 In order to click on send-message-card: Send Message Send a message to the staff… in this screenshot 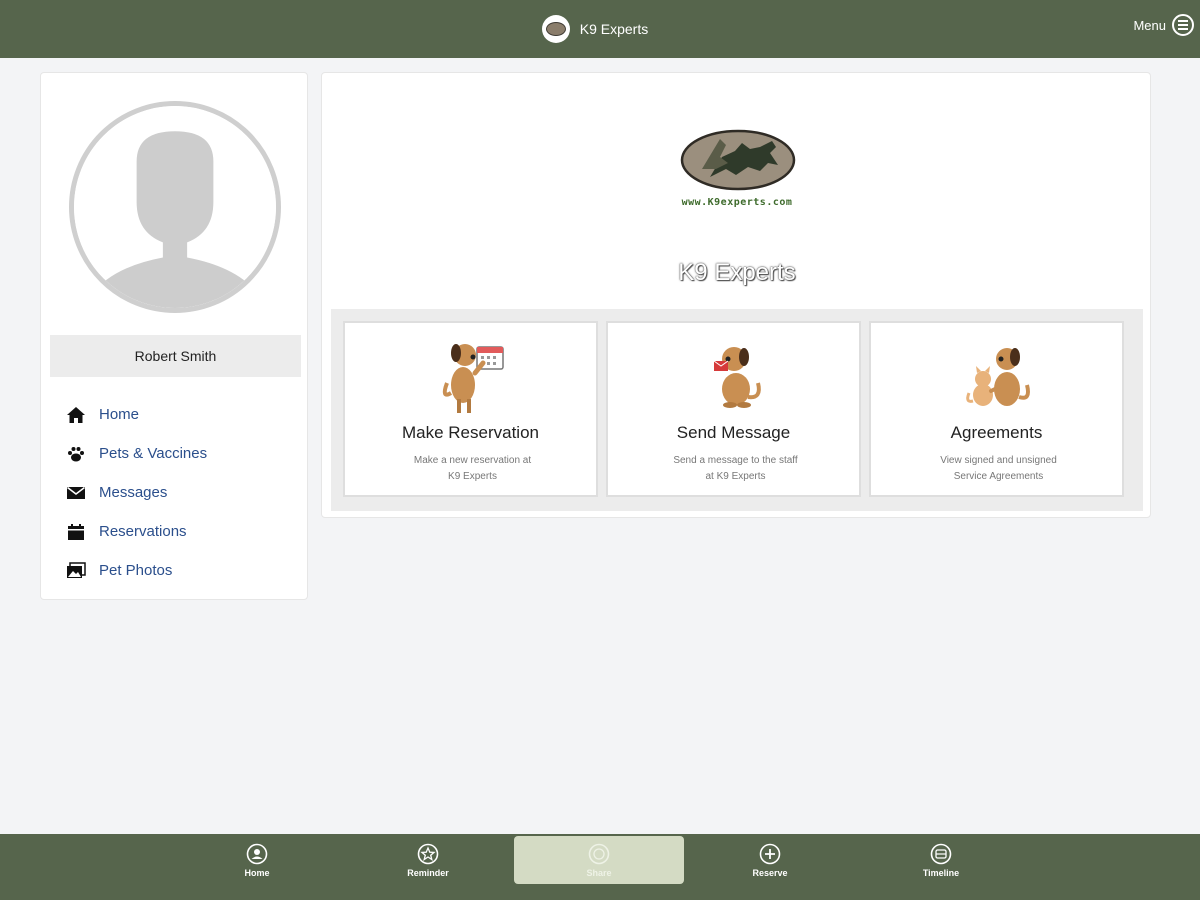, I will do `click(733, 409)`.